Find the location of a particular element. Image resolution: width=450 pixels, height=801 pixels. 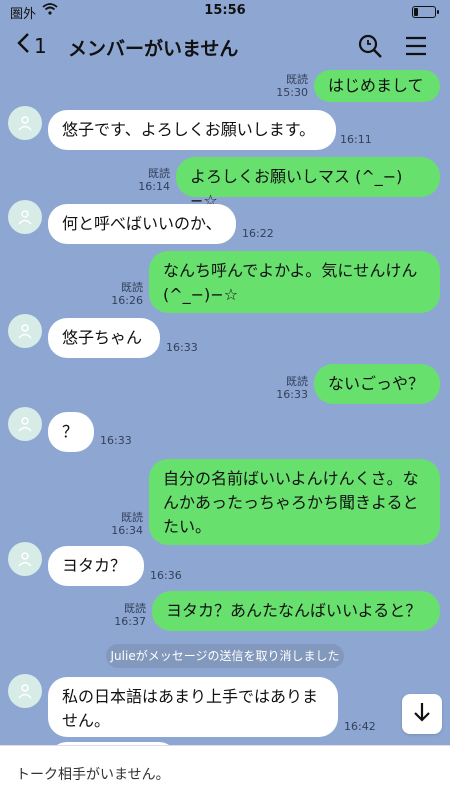

message-time: 16:22 is located at coordinates (258, 233).